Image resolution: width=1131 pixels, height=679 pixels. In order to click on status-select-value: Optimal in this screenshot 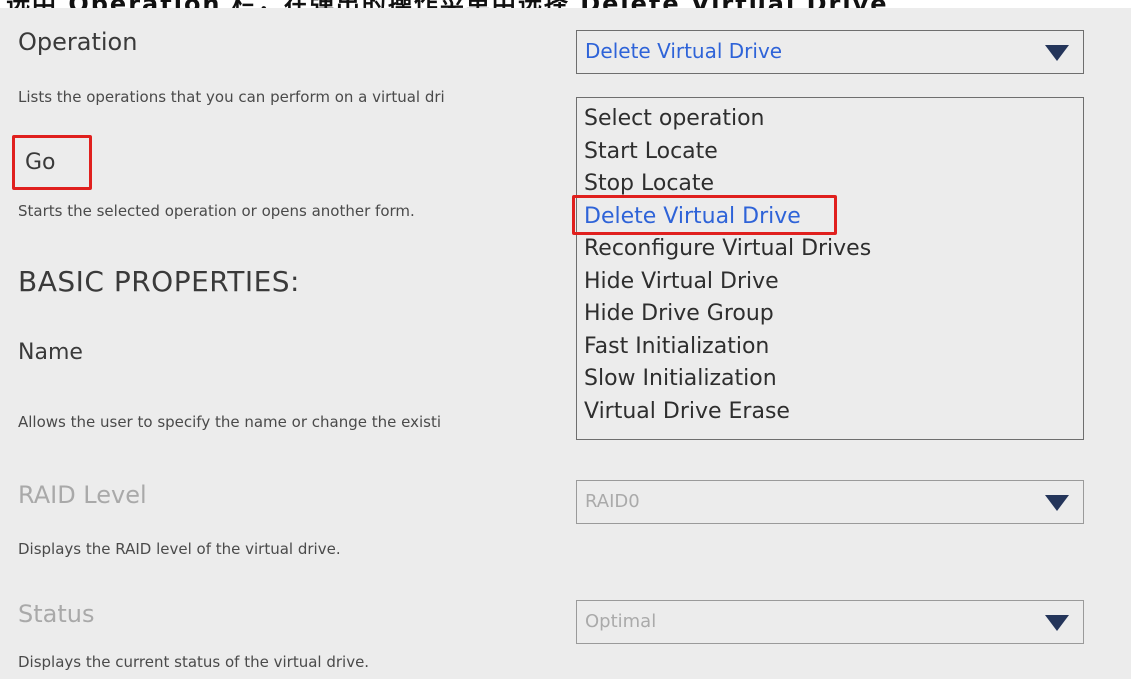, I will do `click(621, 621)`.